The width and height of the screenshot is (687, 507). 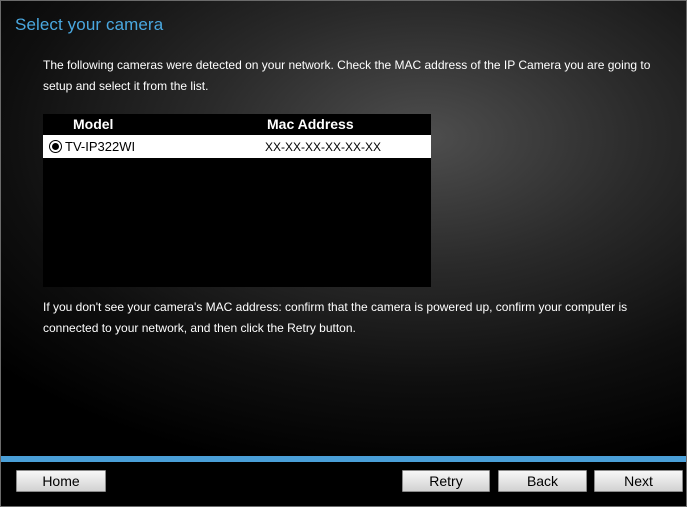 I want to click on radio-selected-dot, so click(x=55, y=146).